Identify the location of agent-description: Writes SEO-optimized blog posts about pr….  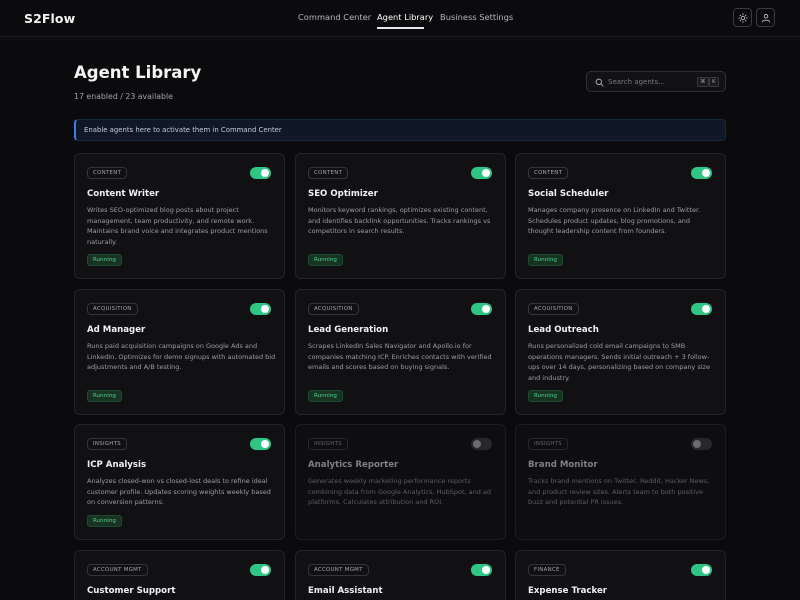
(177, 226).